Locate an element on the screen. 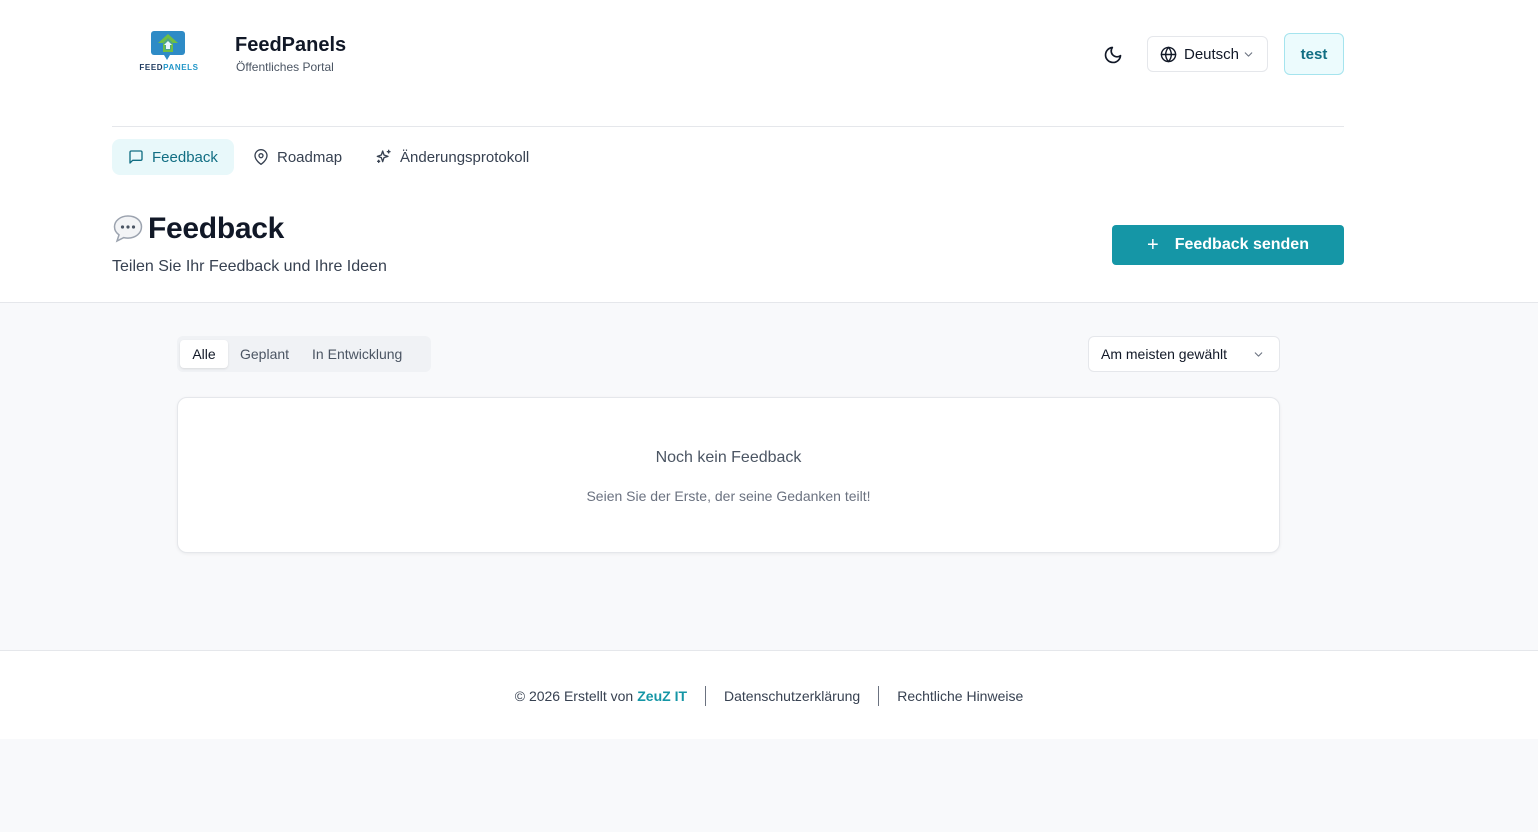  nav-item-roadmap: Roadmap is located at coordinates (293, 157).